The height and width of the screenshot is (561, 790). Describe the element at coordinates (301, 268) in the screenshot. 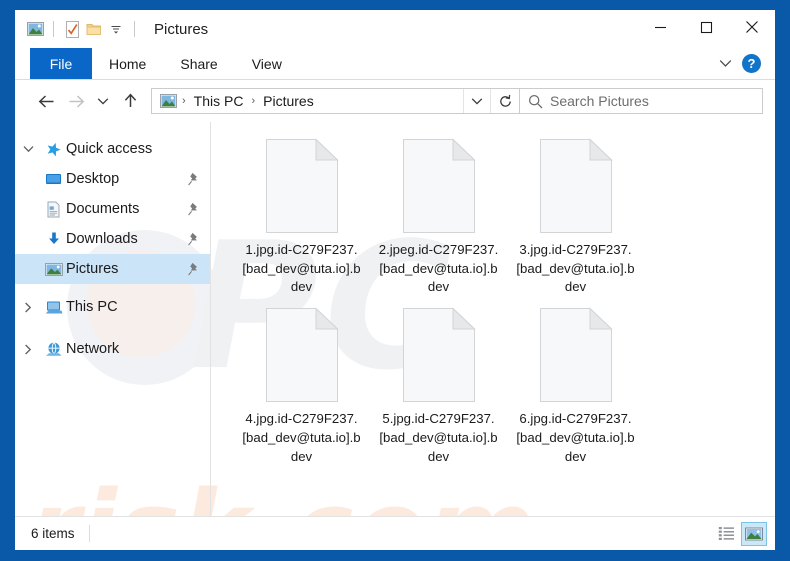

I see `file-name: 1.jpg.id-C279F237.[bad_dev@tuta.io].bdev` at that location.